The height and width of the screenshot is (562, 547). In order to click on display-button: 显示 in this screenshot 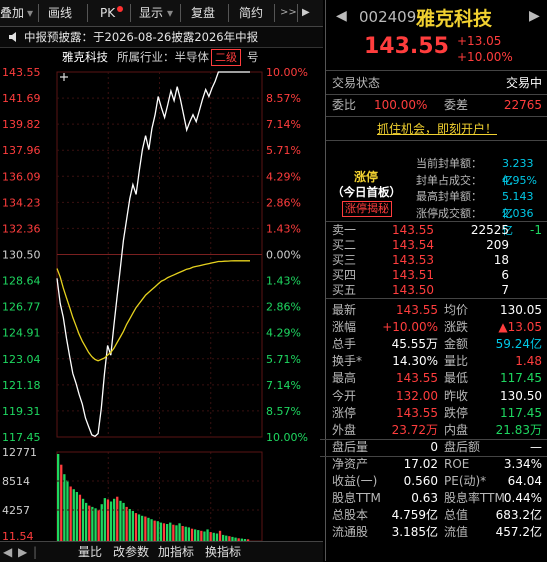, I will do `click(151, 13)`.